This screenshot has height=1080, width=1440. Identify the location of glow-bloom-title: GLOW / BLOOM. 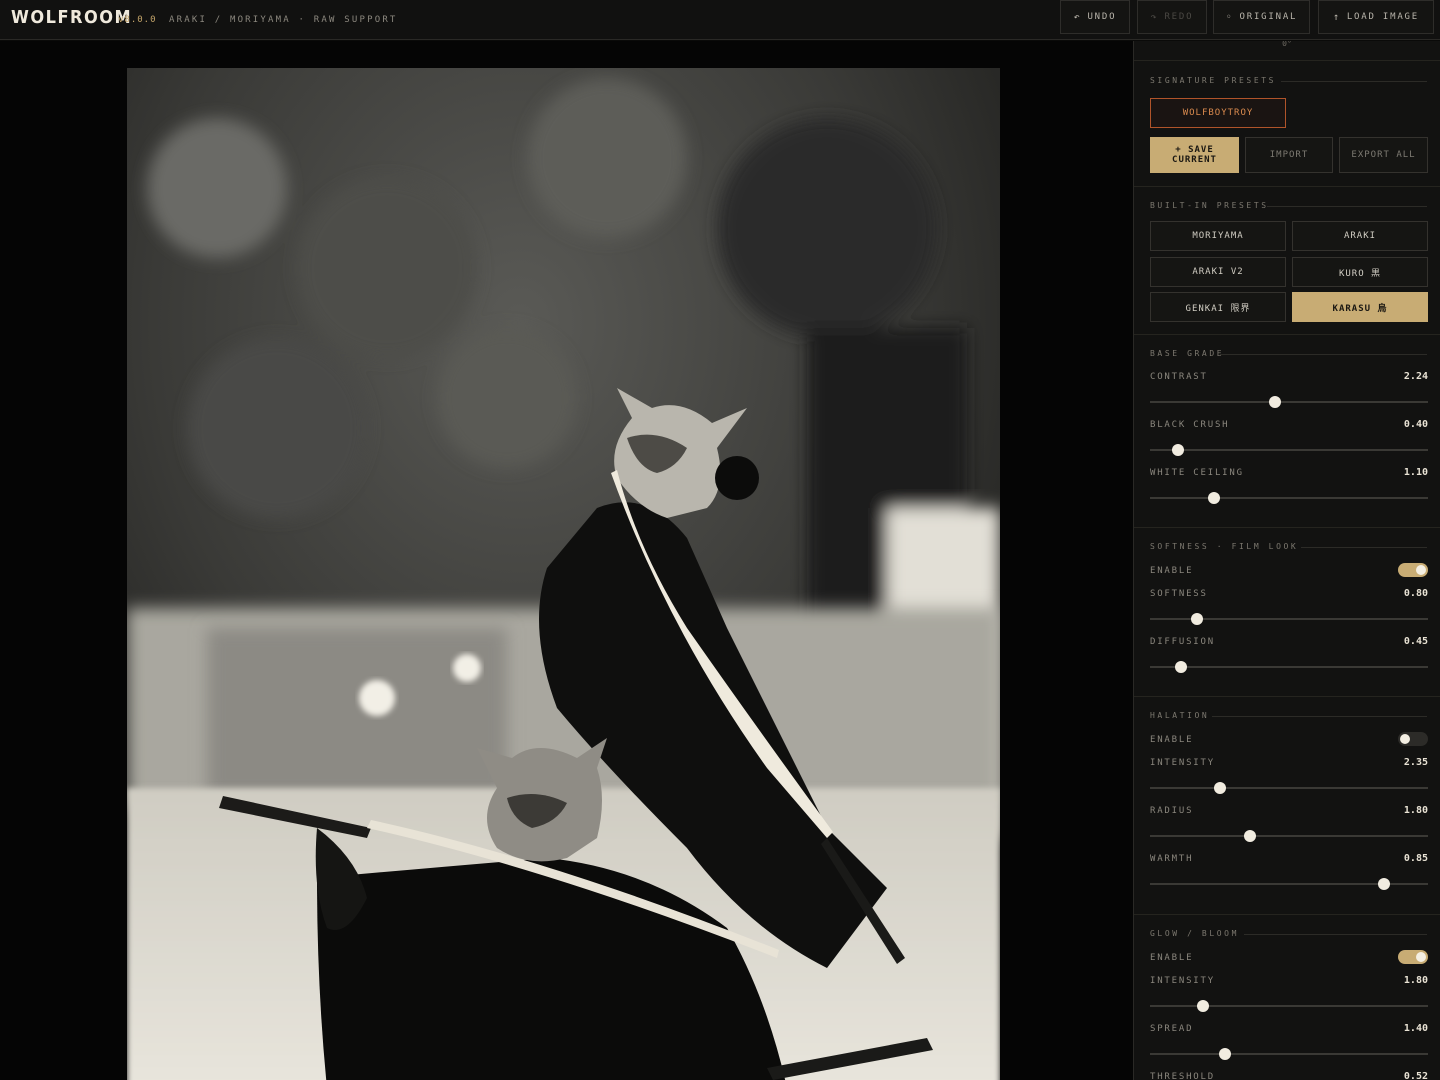
(1199, 933).